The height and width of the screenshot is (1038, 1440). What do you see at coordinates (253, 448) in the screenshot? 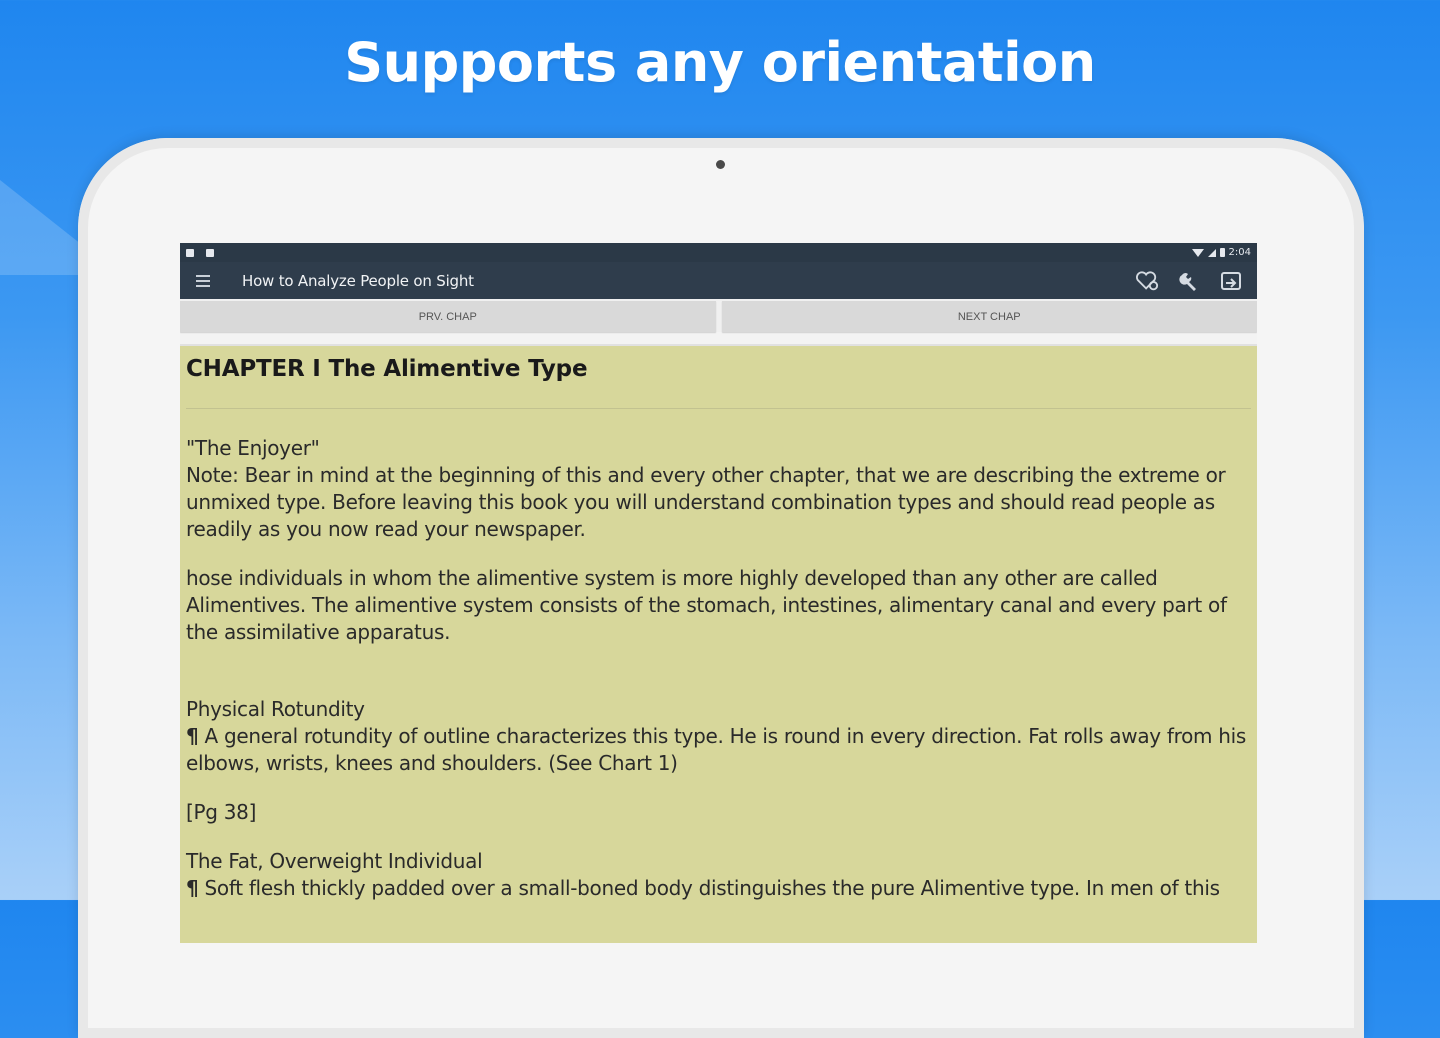
I see `subtitle-enjoyer: "The Enjoyer"` at bounding box center [253, 448].